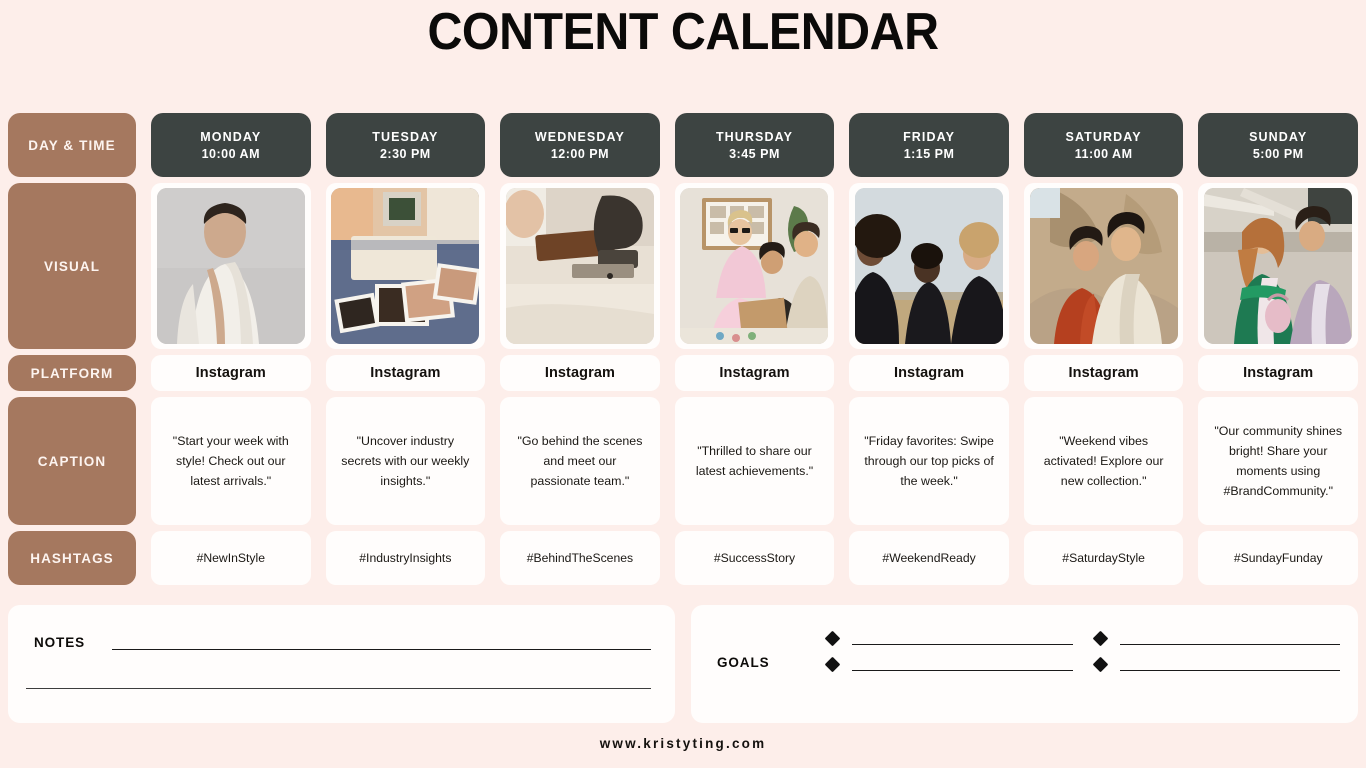 The height and width of the screenshot is (768, 1366). Describe the element at coordinates (580, 145) in the screenshot. I see `day-header-wednesday: WEDNESDAY 12:00 PM` at that location.